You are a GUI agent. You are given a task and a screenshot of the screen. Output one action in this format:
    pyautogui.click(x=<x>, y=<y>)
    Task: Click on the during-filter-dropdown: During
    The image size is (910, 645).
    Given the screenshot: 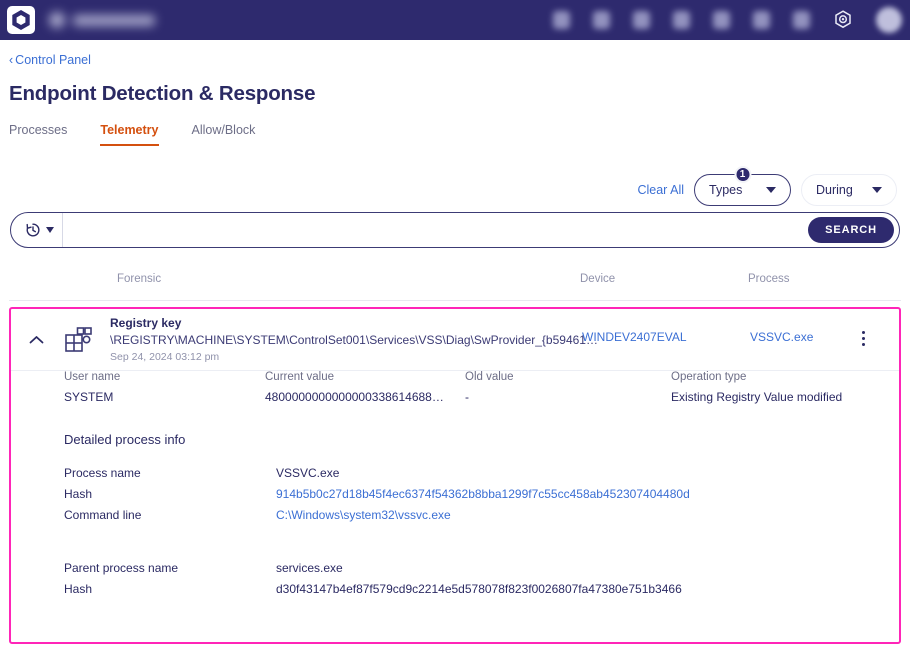 What is the action you would take?
    pyautogui.click(x=849, y=190)
    